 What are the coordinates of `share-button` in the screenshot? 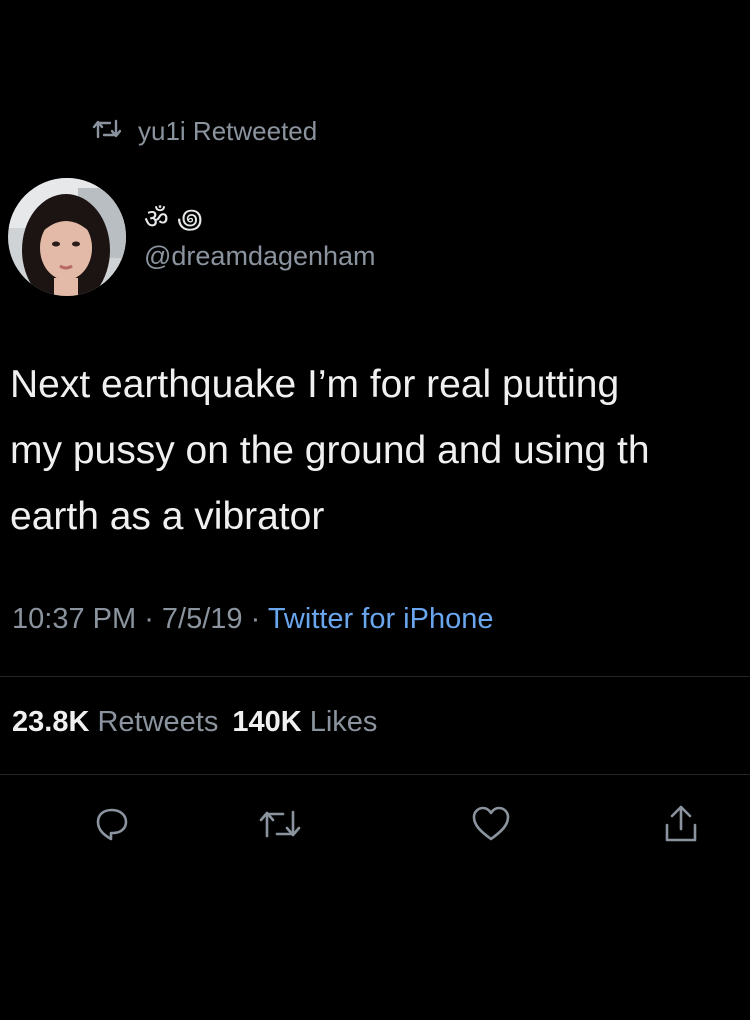 It's located at (681, 826).